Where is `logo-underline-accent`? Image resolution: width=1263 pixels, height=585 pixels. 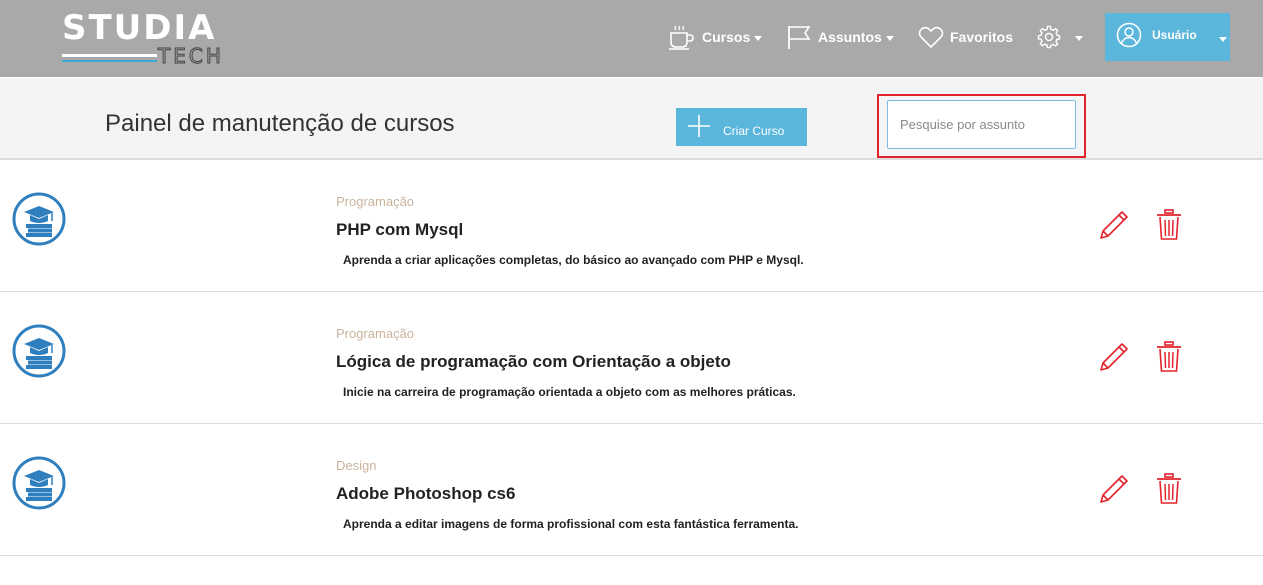
logo-underline-accent is located at coordinates (109, 61).